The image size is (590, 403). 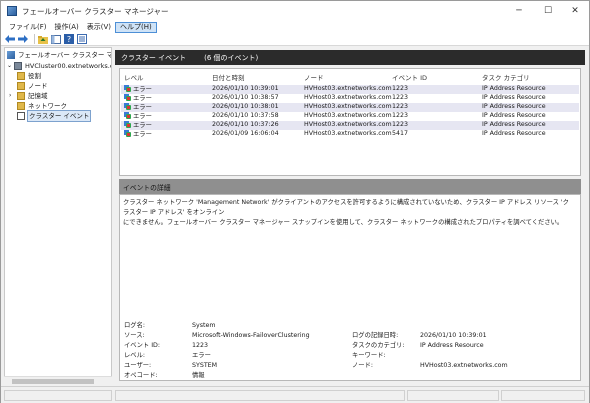 What do you see at coordinates (34, 39) in the screenshot?
I see `toolbar-separator` at bounding box center [34, 39].